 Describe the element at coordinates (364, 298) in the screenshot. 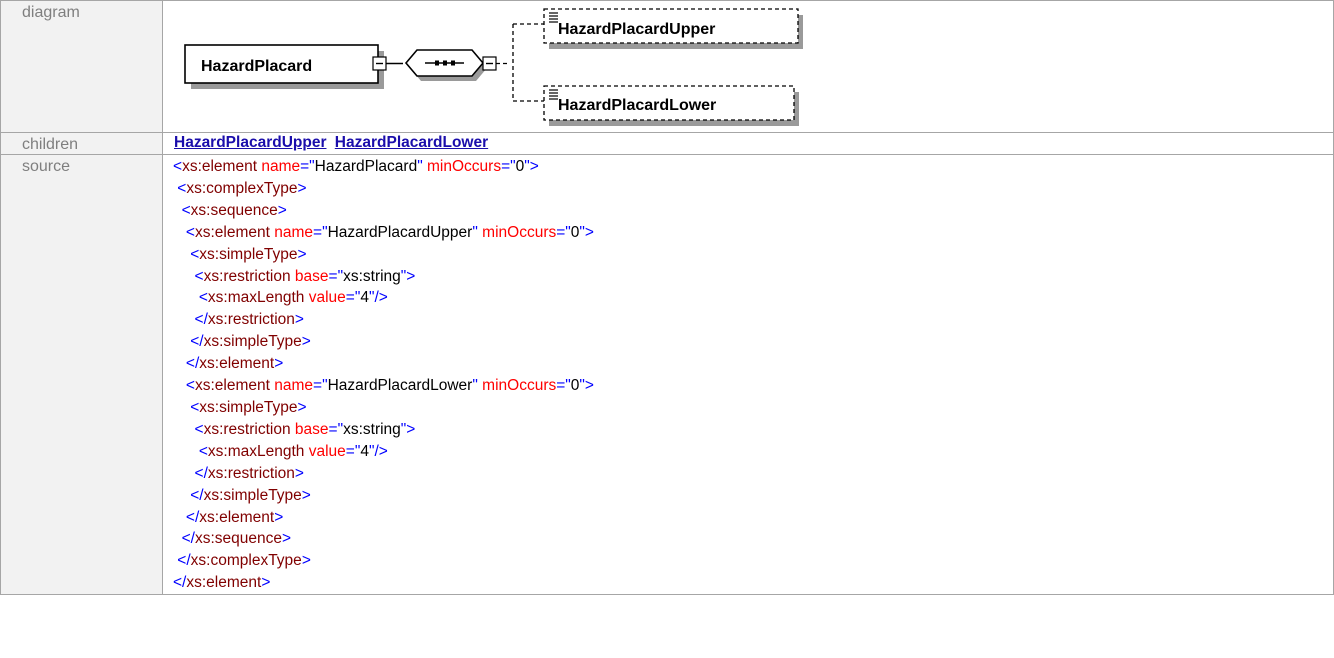

I see `source-token-val: 4` at that location.